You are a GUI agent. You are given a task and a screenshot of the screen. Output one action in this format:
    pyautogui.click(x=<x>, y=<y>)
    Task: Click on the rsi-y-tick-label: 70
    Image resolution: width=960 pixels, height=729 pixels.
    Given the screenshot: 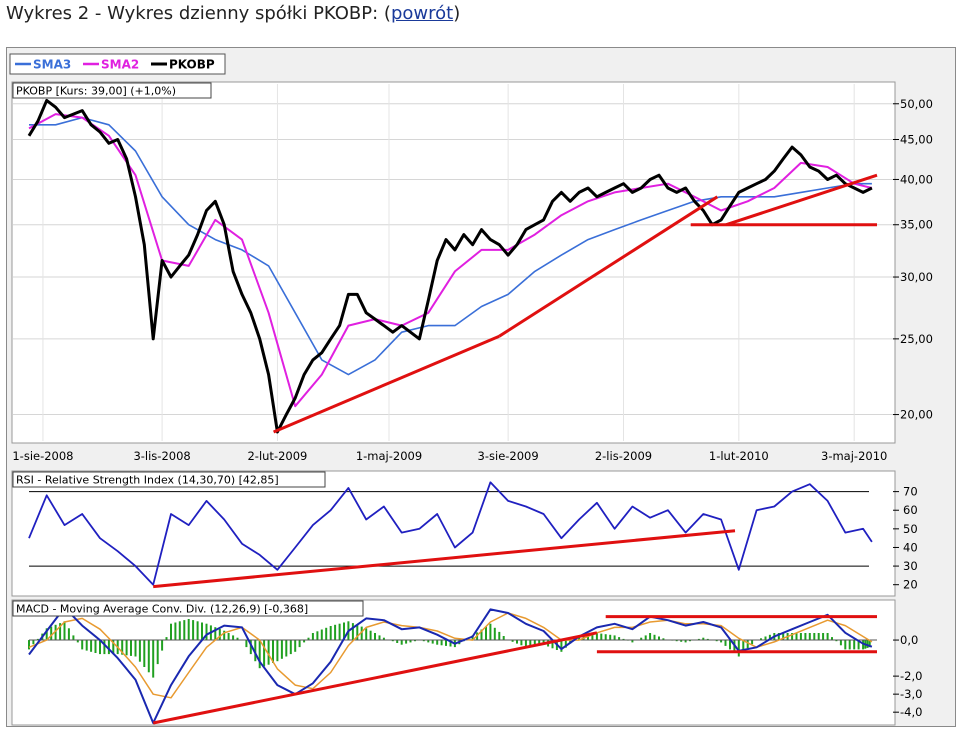 What is the action you would take?
    pyautogui.click(x=910, y=492)
    